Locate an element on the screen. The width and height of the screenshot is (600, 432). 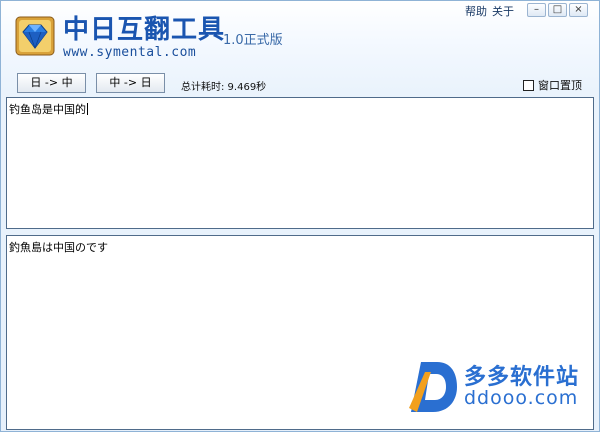
watermark-logo-icon is located at coordinates (433, 387).